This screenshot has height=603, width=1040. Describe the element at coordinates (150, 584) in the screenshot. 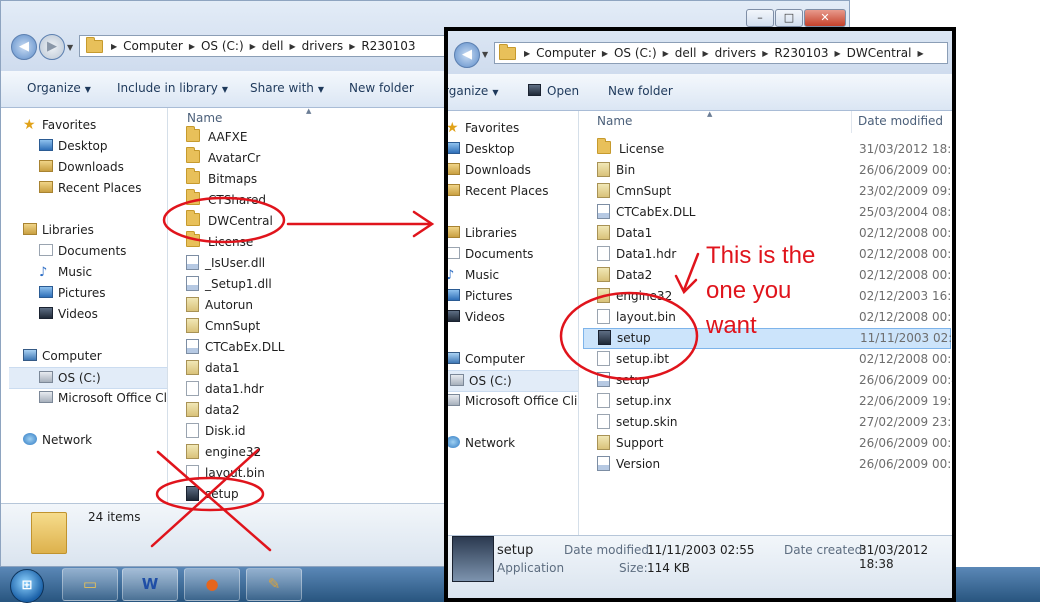

I see `word-icon: W` at that location.